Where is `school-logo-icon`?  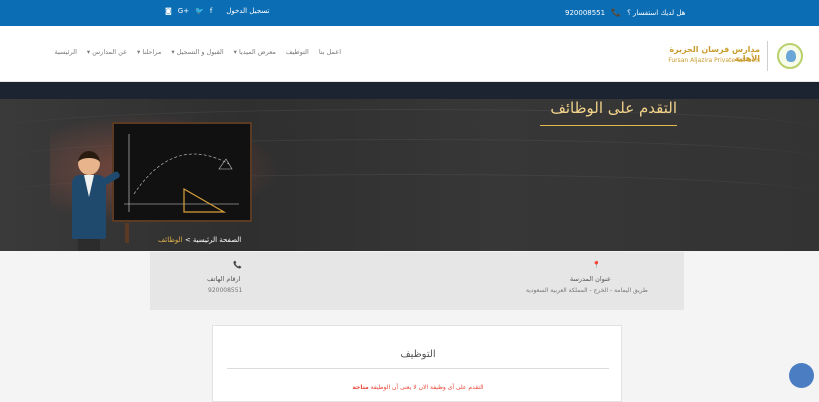
school-logo-icon is located at coordinates (790, 56).